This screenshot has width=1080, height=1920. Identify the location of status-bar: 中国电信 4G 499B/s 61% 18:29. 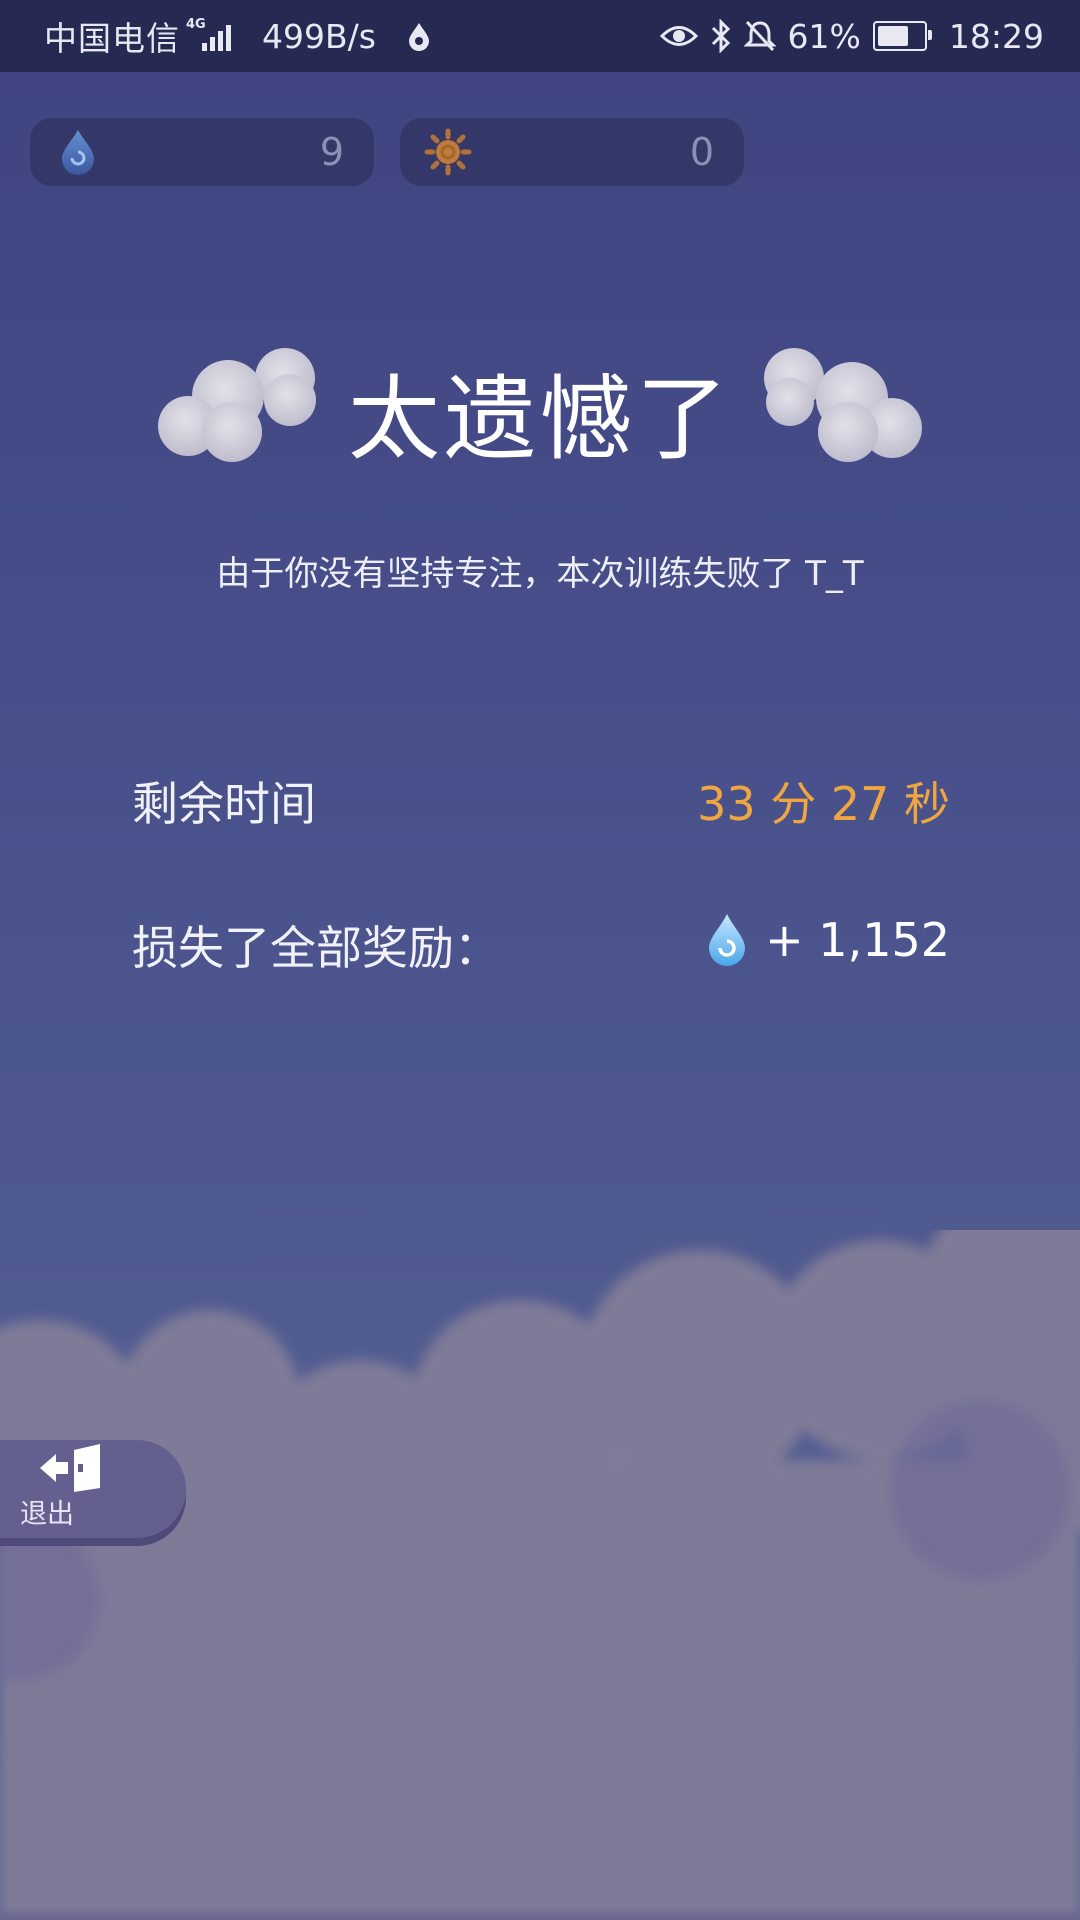
(540, 36).